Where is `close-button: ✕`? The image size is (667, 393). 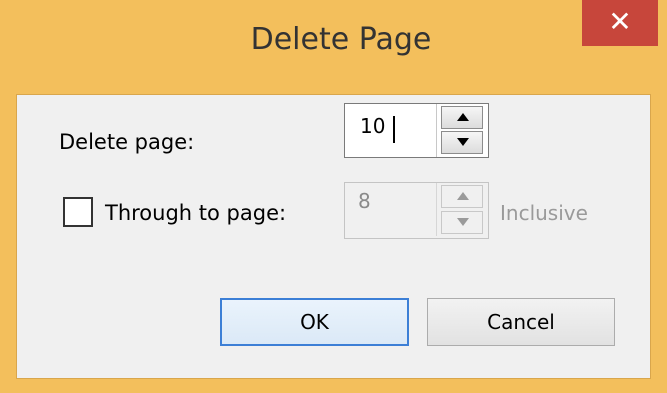
close-button: ✕ is located at coordinates (620, 23).